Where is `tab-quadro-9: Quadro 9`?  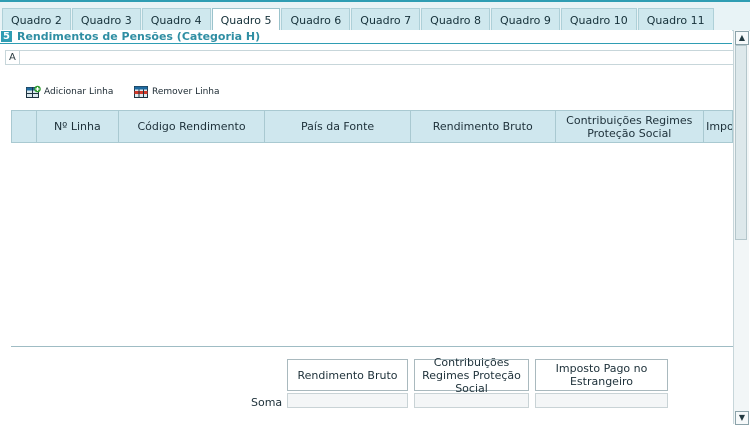 tab-quadro-9: Quadro 9 is located at coordinates (525, 19).